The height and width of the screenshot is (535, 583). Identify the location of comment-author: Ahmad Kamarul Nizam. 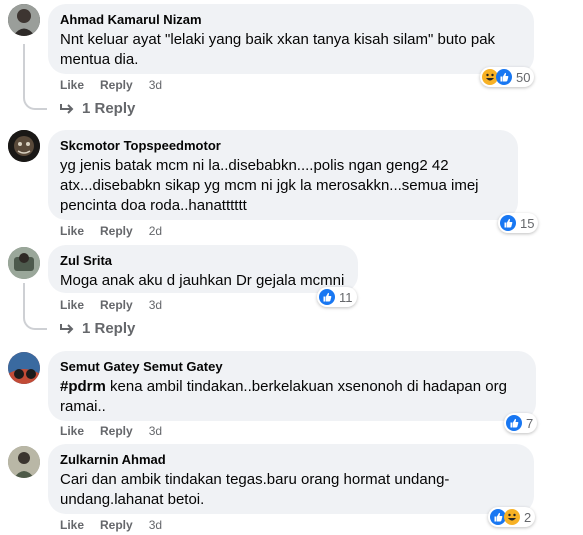
(291, 20).